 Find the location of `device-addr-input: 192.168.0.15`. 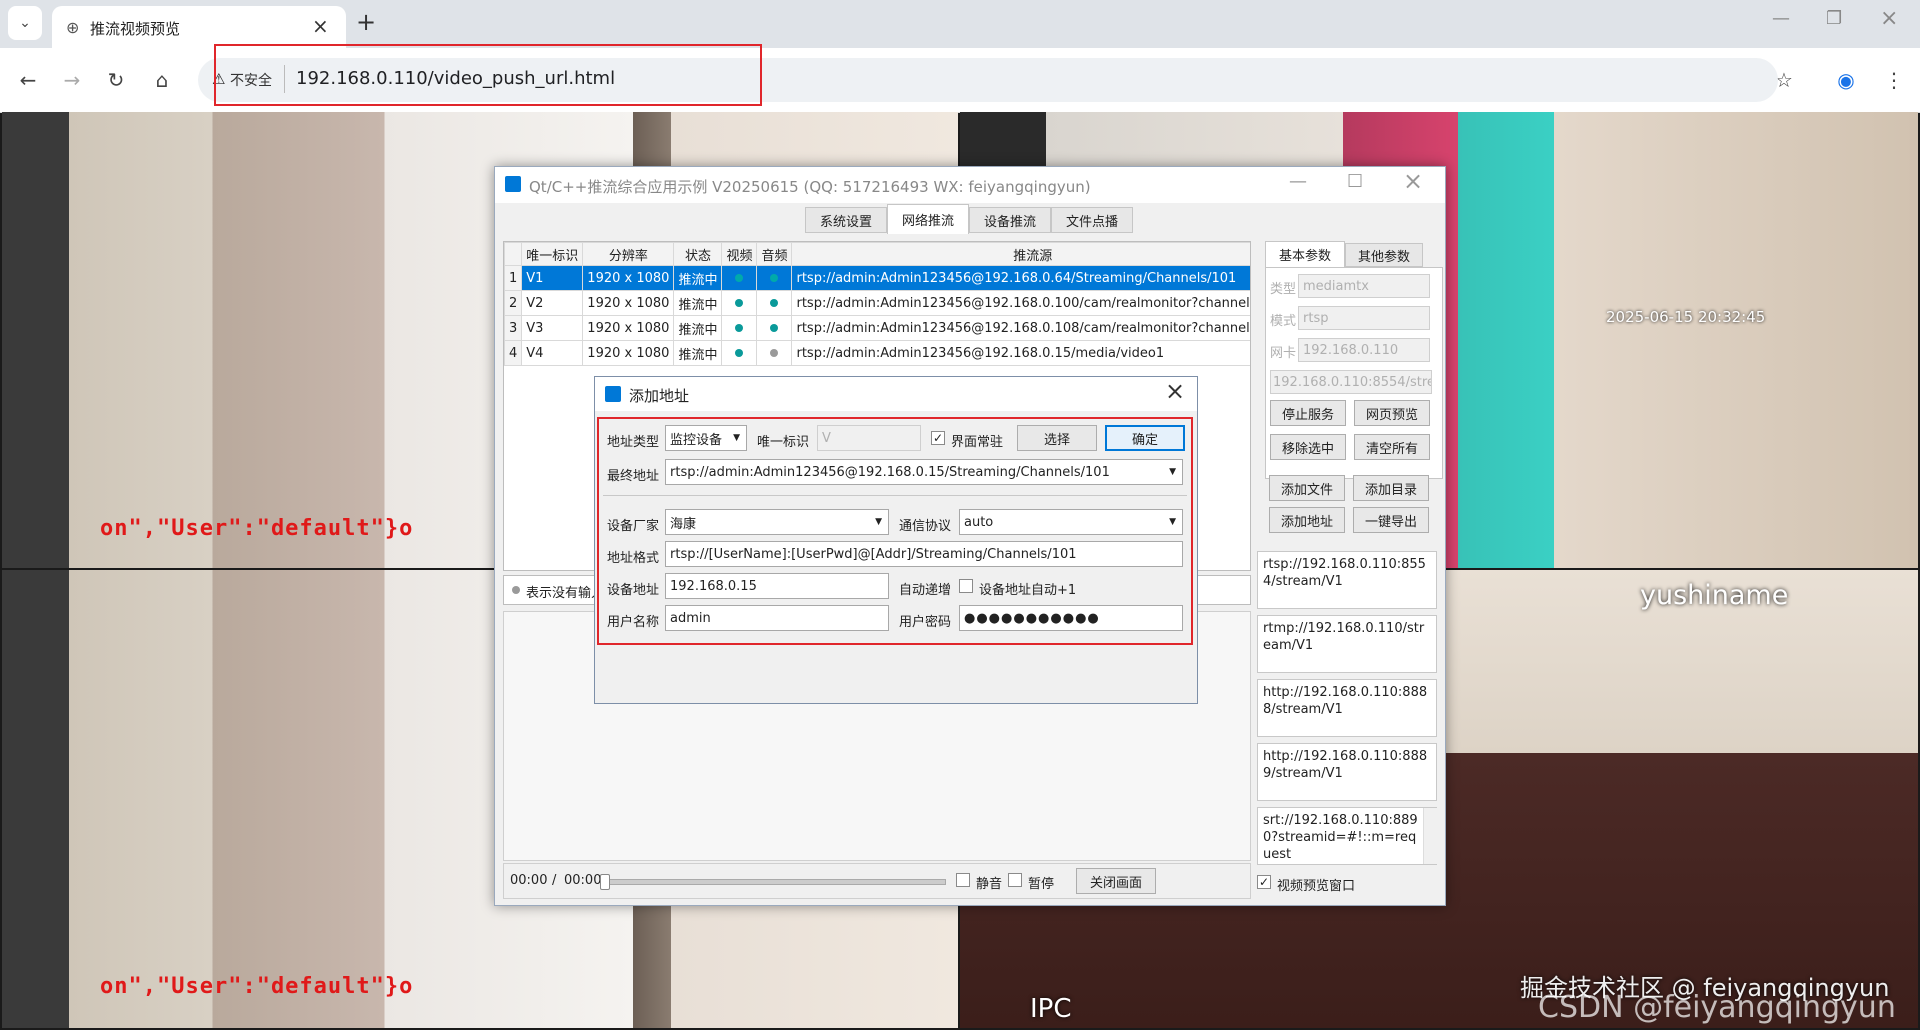

device-addr-input: 192.168.0.15 is located at coordinates (777, 586).